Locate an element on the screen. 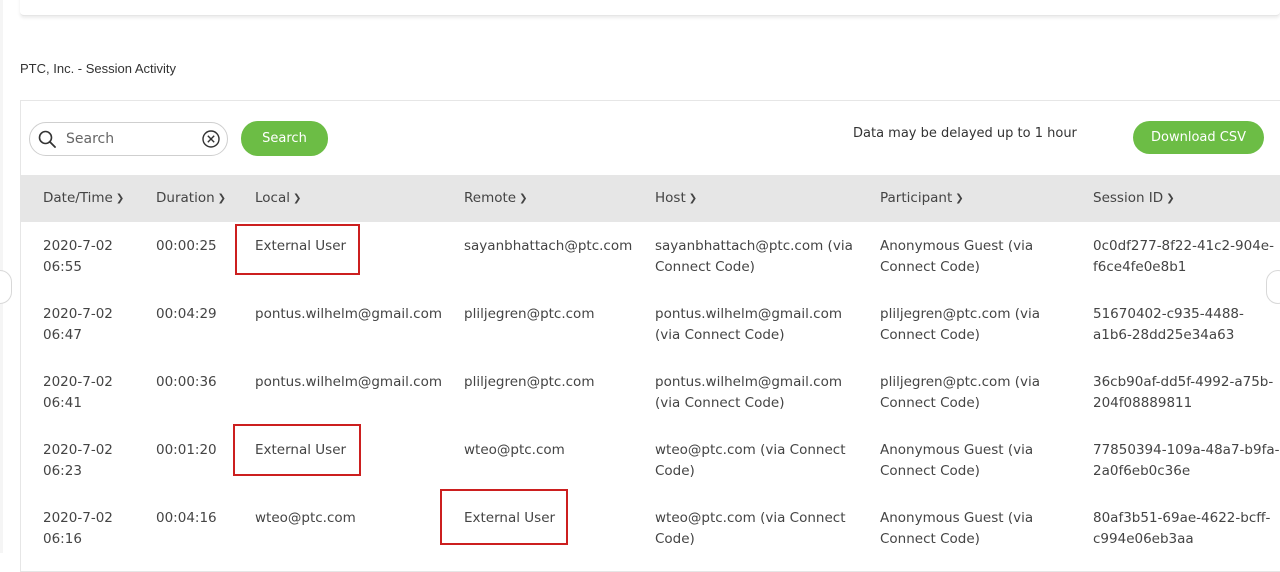 The image size is (1280, 572). cell-duration: 00:04:16 is located at coordinates (186, 518).